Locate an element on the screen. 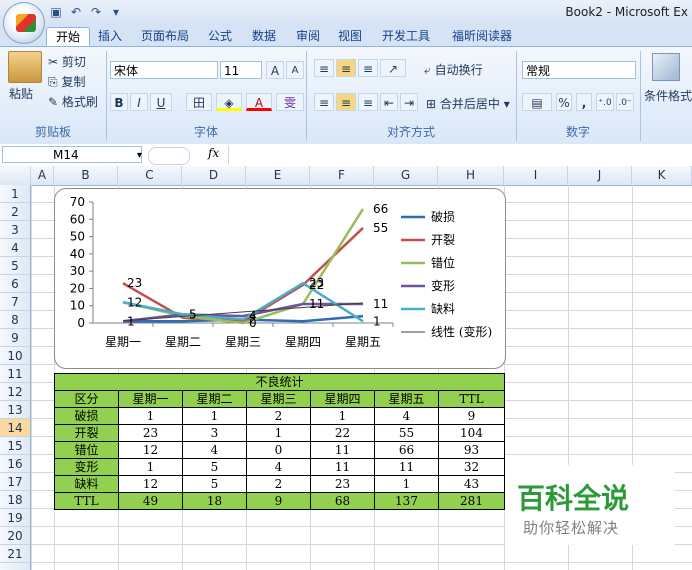 Image resolution: width=692 pixels, height=570 pixels. column-header: C is located at coordinates (150, 175).